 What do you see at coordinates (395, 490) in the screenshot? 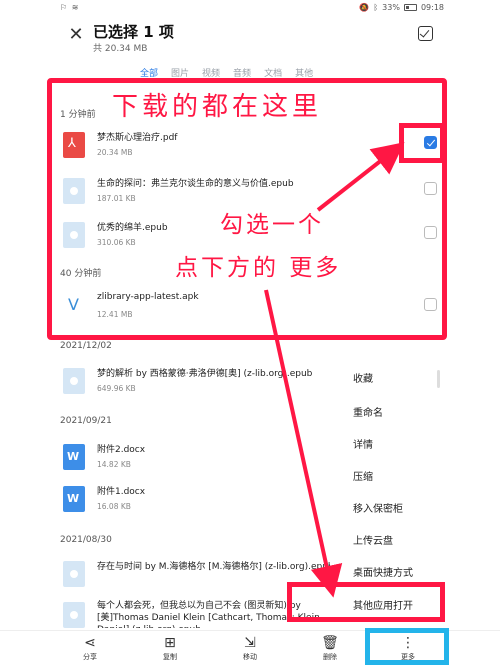
I see `more-menu: 收藏 重命名 详情 压缩 移入保密柜 上传云盘 桌面快捷方式 其他应用打开` at bounding box center [395, 490].